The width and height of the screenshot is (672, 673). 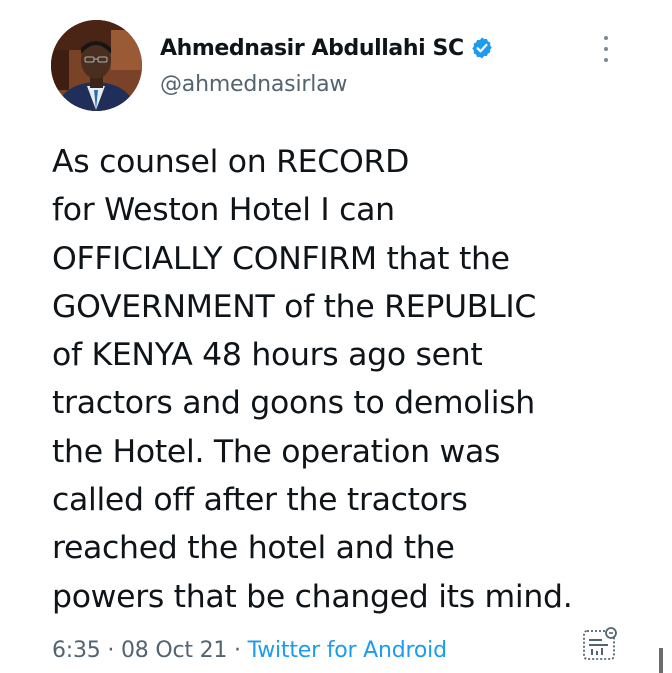 What do you see at coordinates (223, 210) in the screenshot?
I see `tweet-line: for Weston Hotel I can` at bounding box center [223, 210].